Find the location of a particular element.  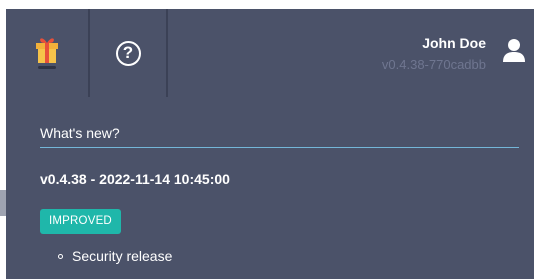

whats-new-title: What's new? is located at coordinates (279, 136).